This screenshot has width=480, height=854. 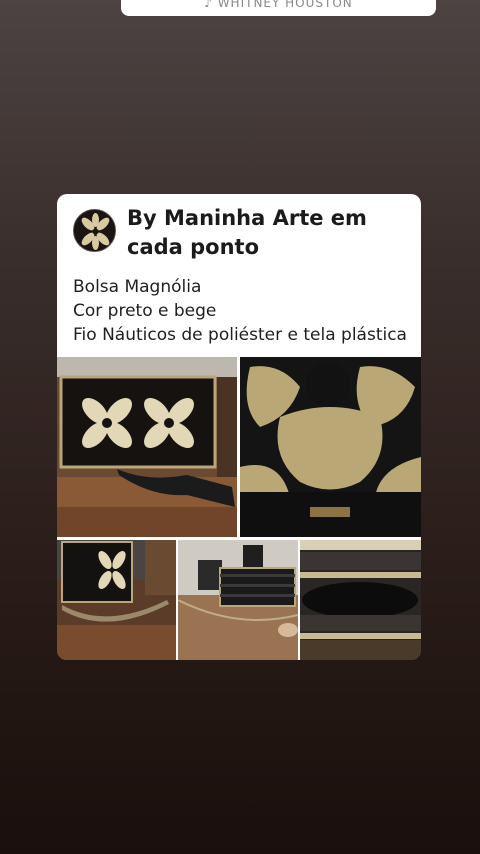 What do you see at coordinates (270, 233) in the screenshot?
I see `author-name: By Maninha Arte em cada ponto` at bounding box center [270, 233].